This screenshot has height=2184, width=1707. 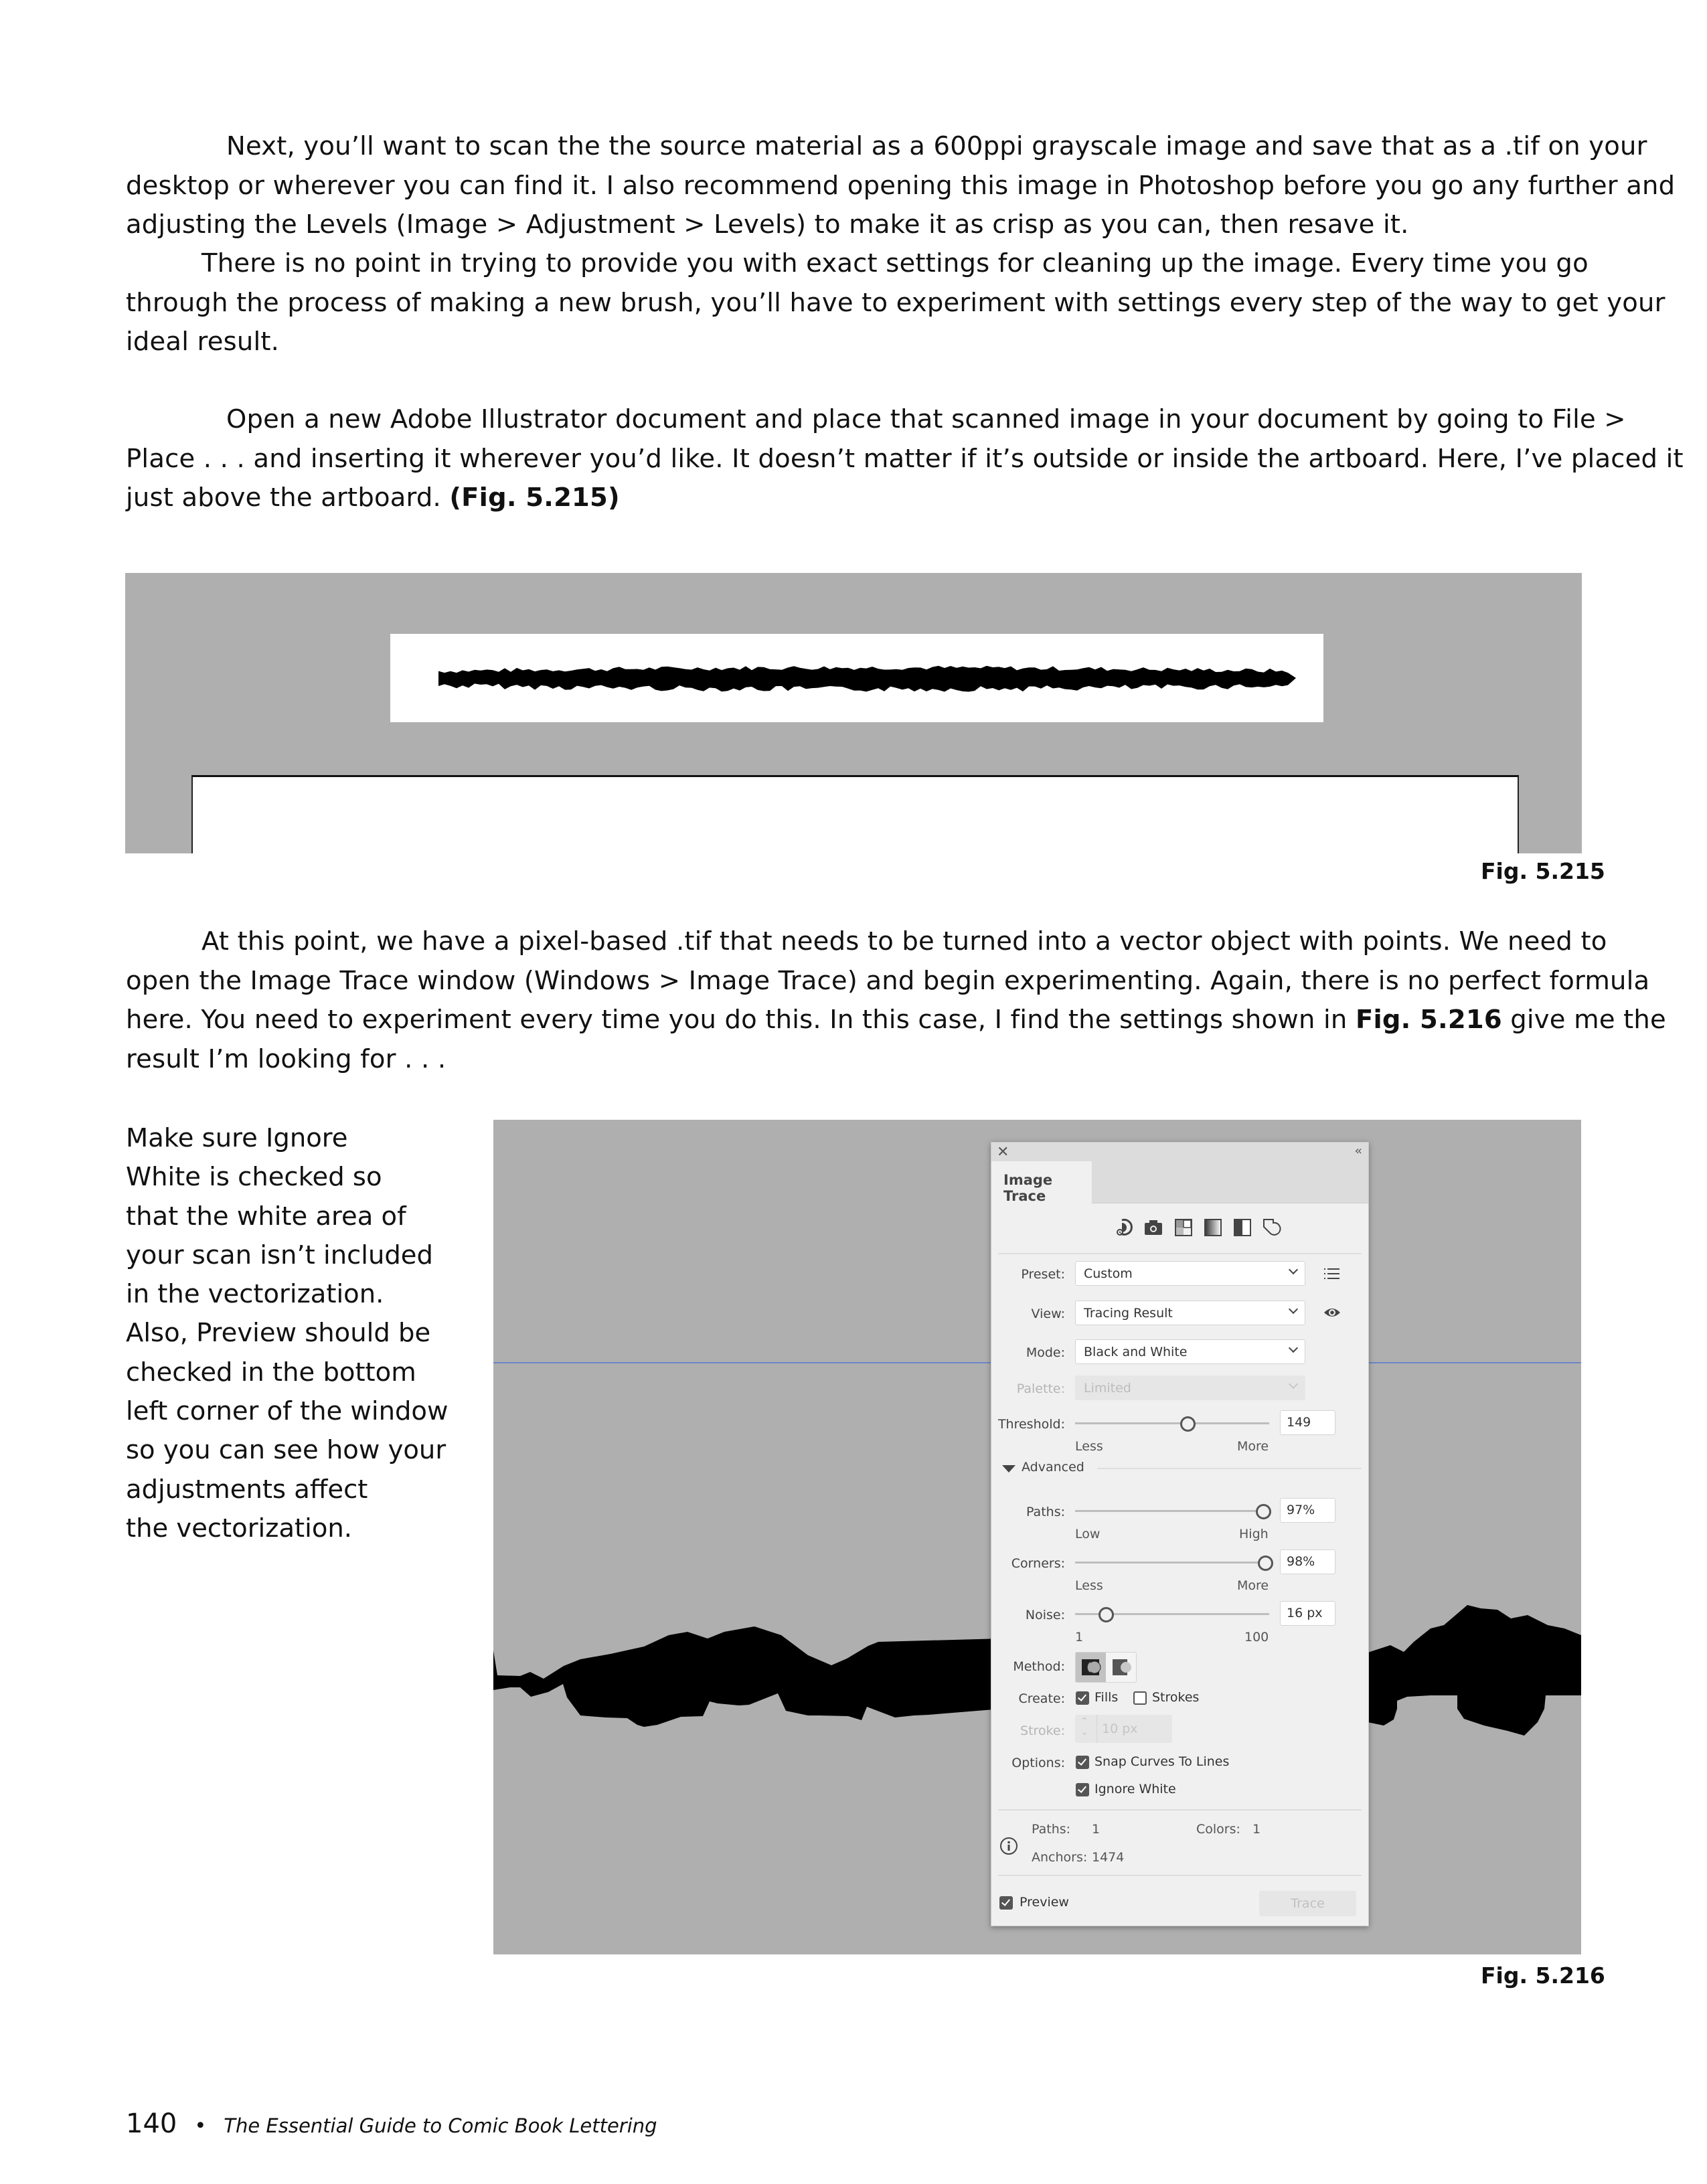 What do you see at coordinates (1305, 1613) in the screenshot?
I see `noise-value: 16 px` at bounding box center [1305, 1613].